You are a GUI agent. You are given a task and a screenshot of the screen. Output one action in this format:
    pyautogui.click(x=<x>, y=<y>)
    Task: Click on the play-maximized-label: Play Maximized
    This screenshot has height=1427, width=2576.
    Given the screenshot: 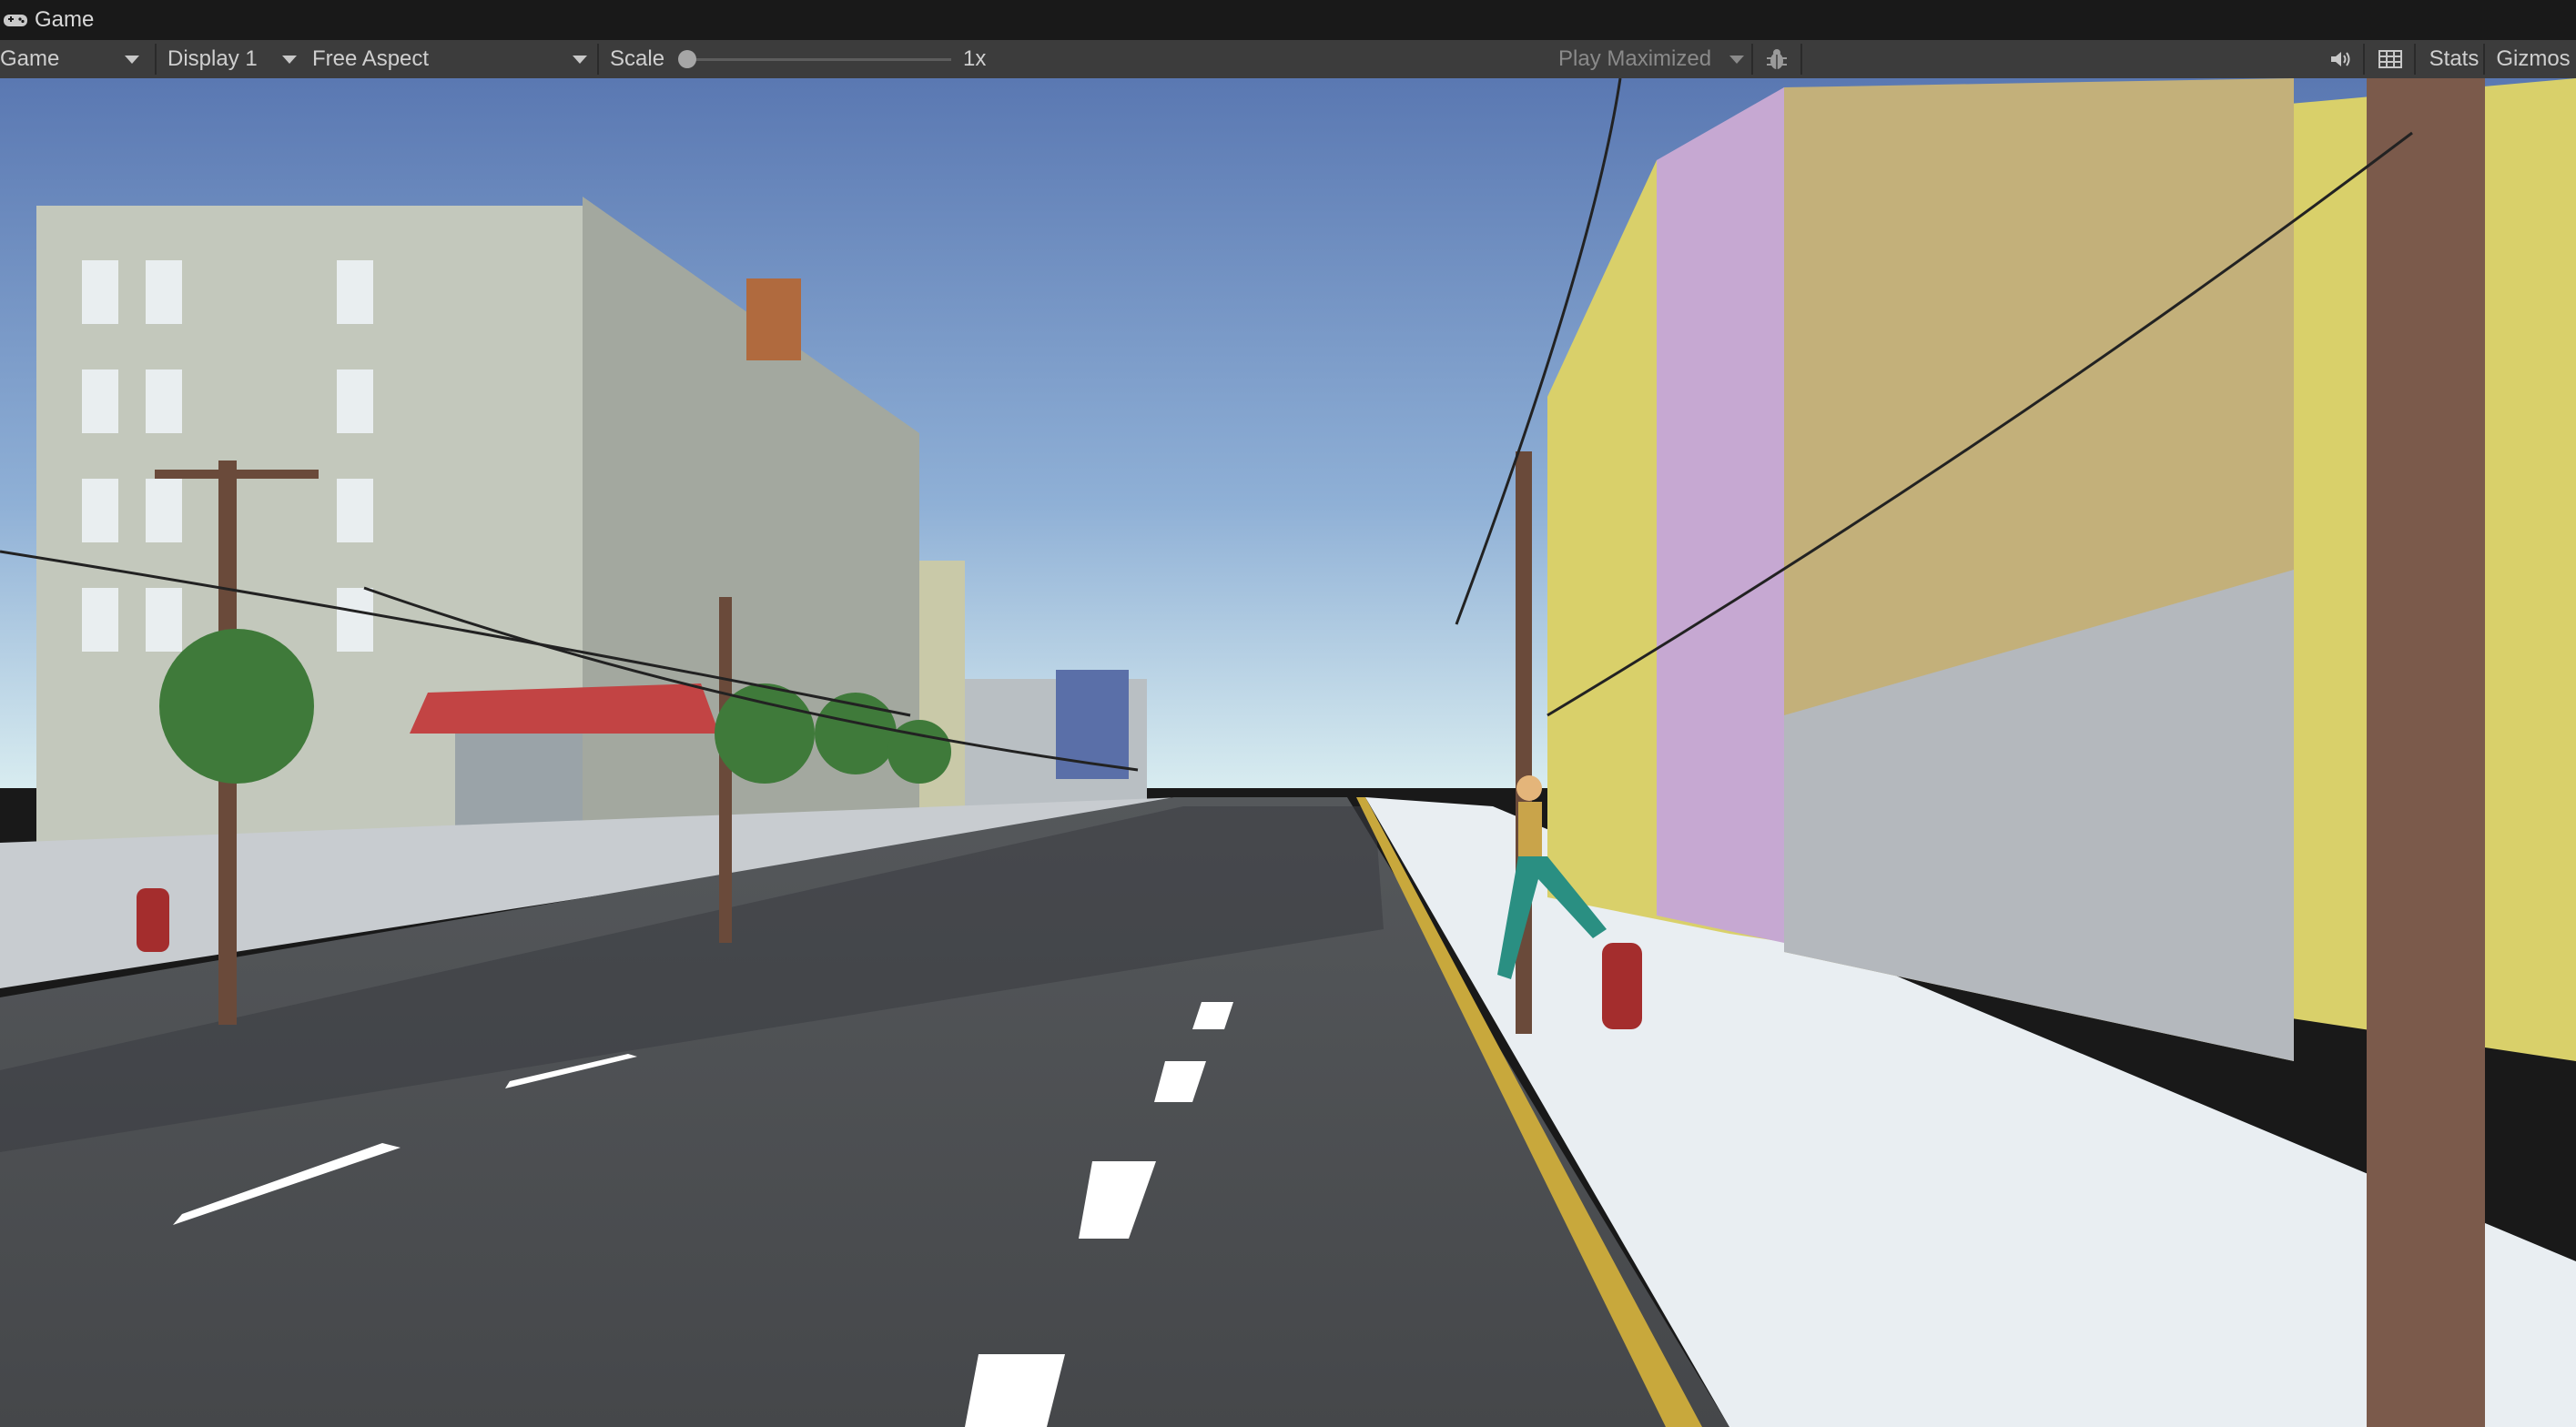 What is the action you would take?
    pyautogui.click(x=1635, y=58)
    